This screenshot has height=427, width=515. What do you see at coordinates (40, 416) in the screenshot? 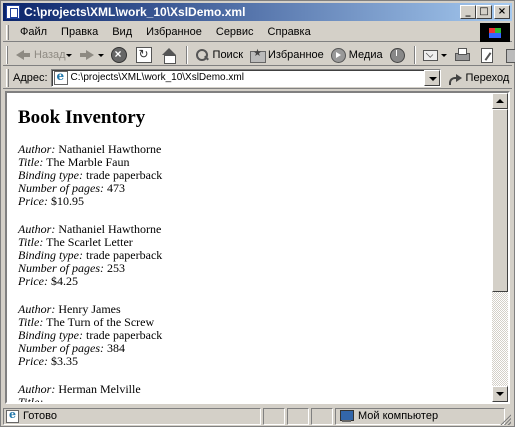
I see `status-text: Готово` at bounding box center [40, 416].